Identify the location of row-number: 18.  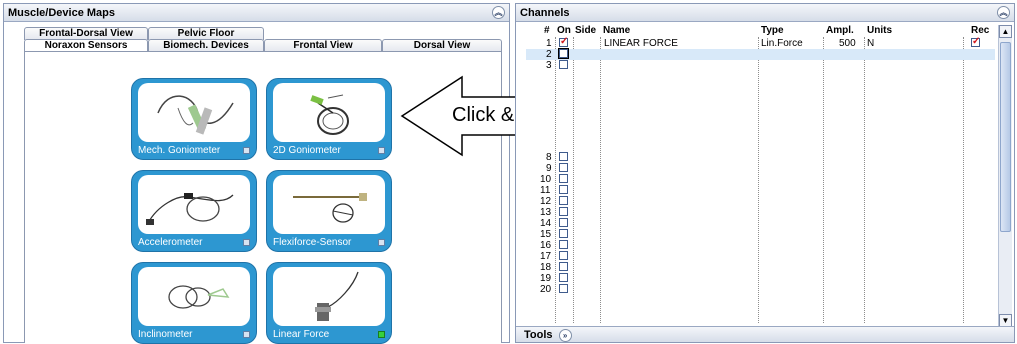
(546, 267).